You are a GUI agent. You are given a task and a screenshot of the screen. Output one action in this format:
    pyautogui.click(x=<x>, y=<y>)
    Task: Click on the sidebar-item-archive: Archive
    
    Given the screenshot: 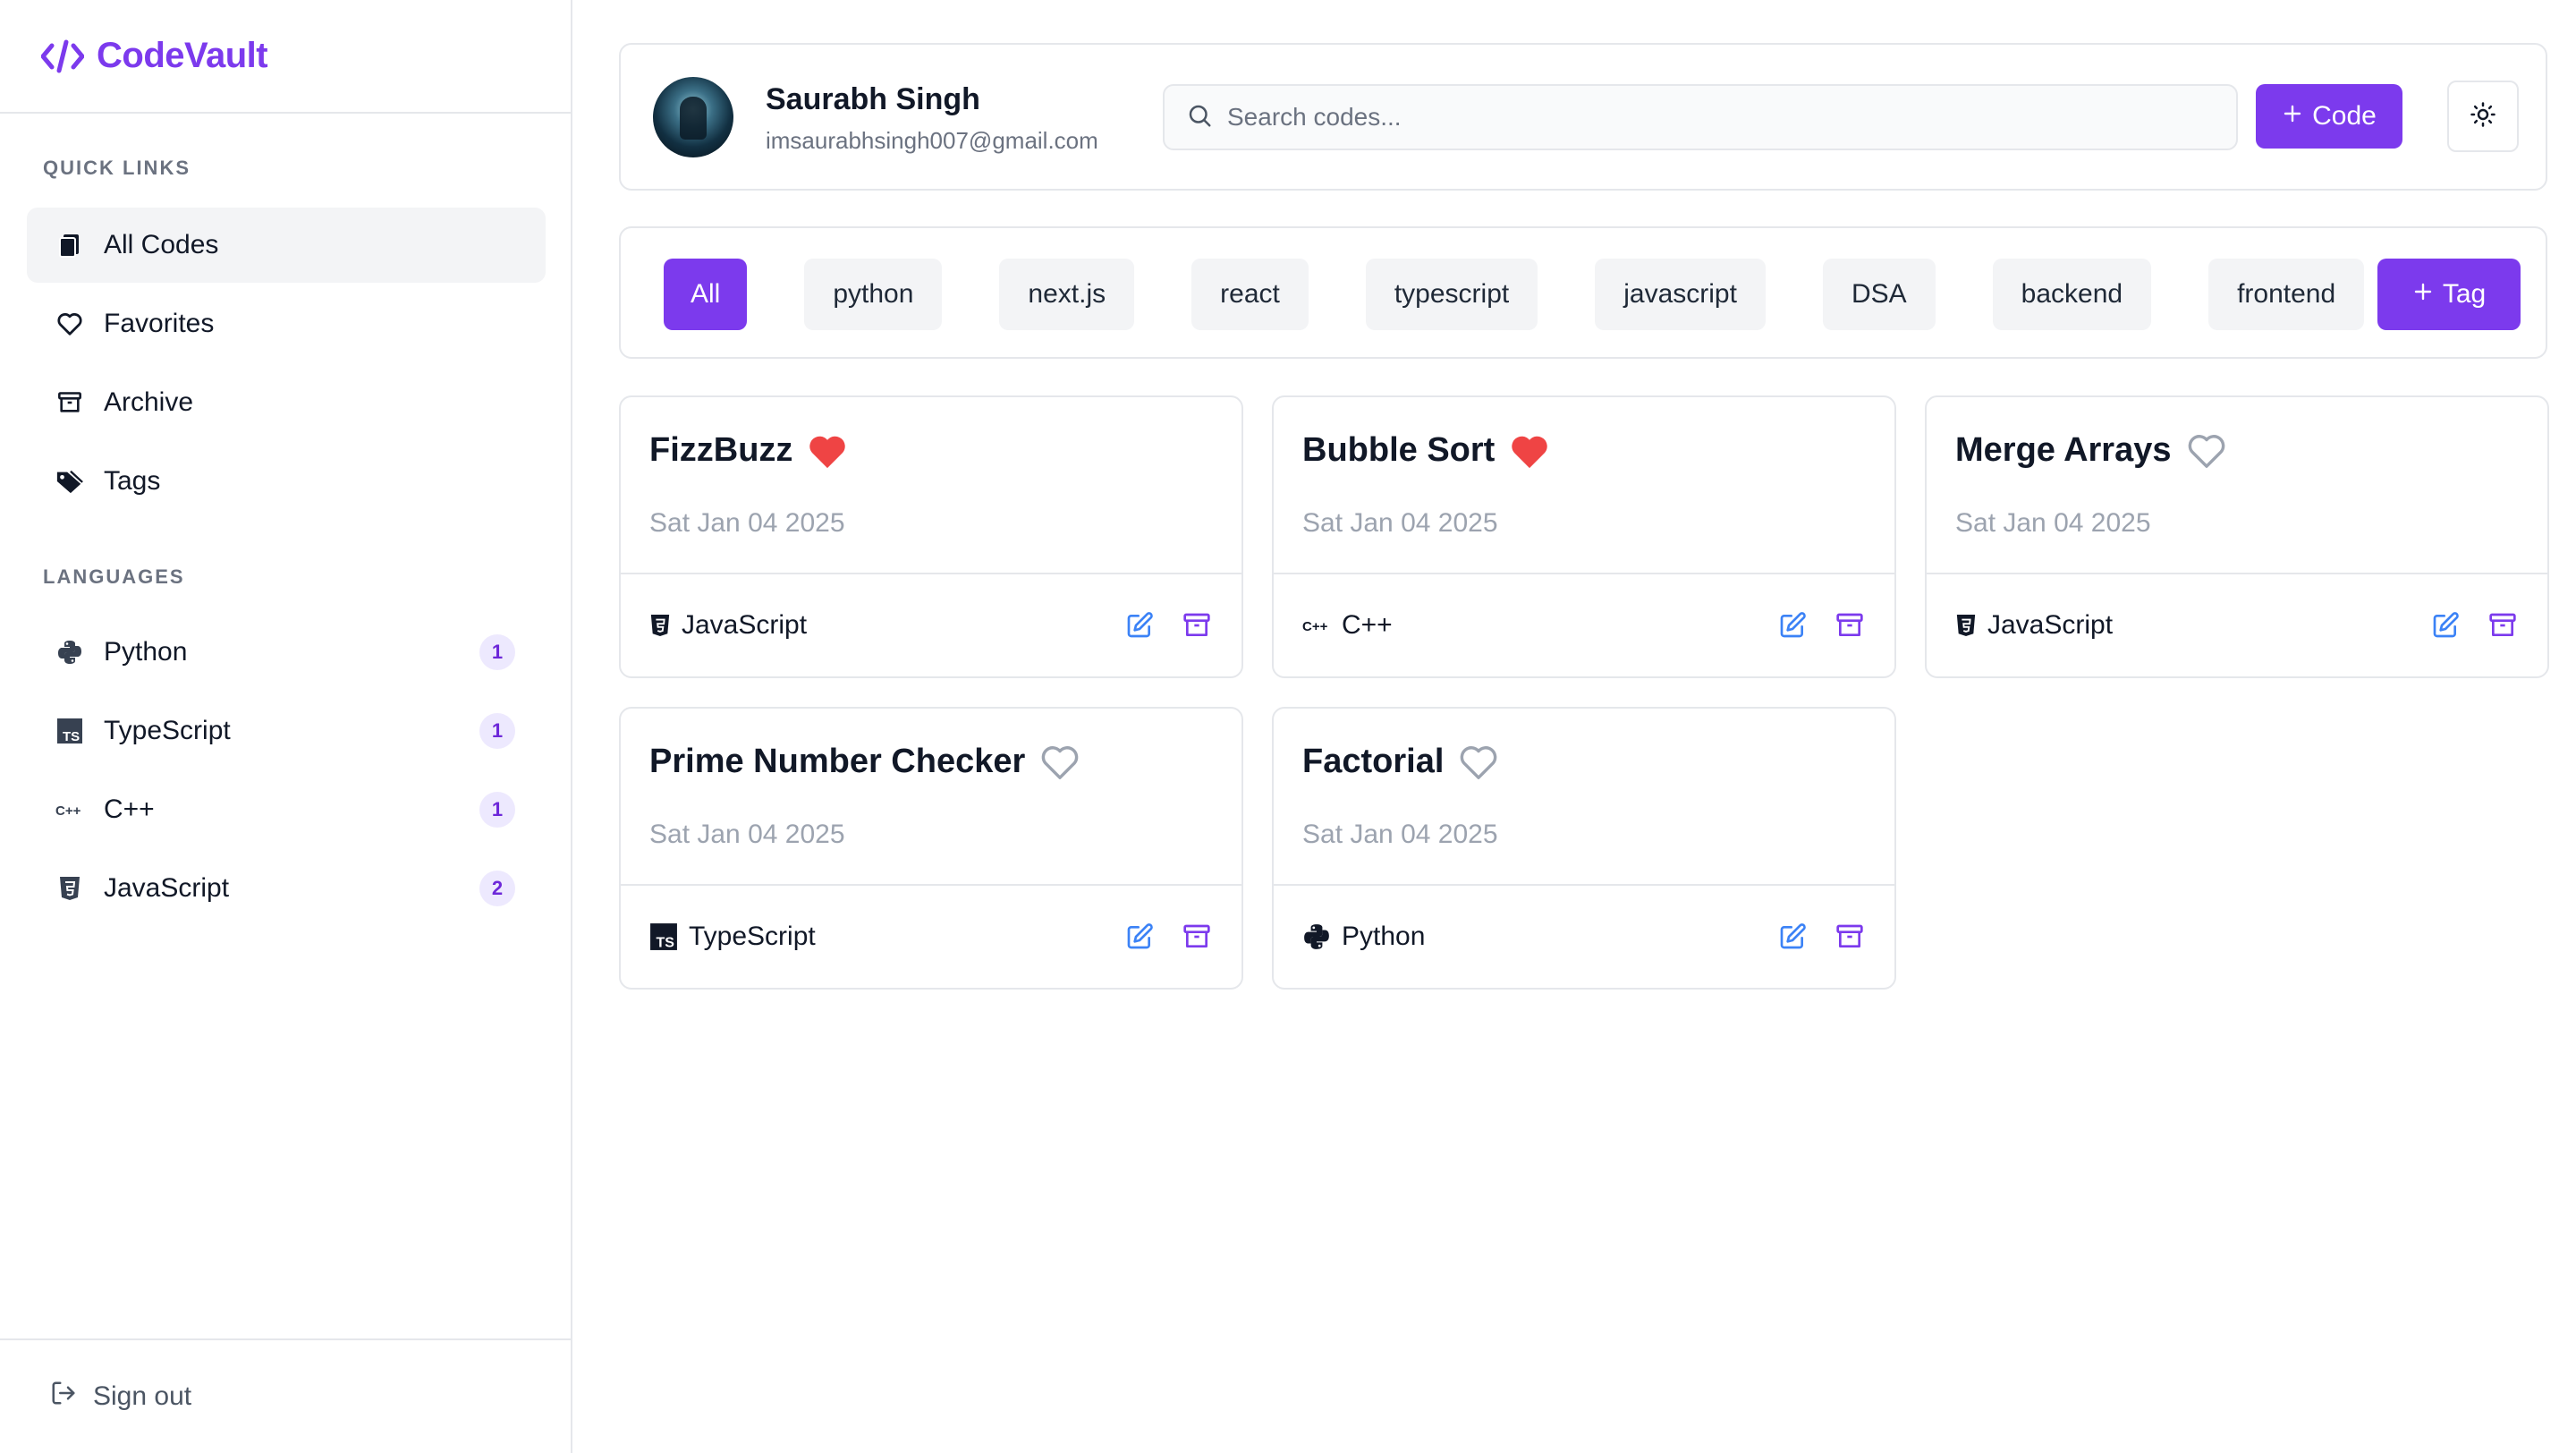 What is the action you would take?
    pyautogui.click(x=286, y=402)
    